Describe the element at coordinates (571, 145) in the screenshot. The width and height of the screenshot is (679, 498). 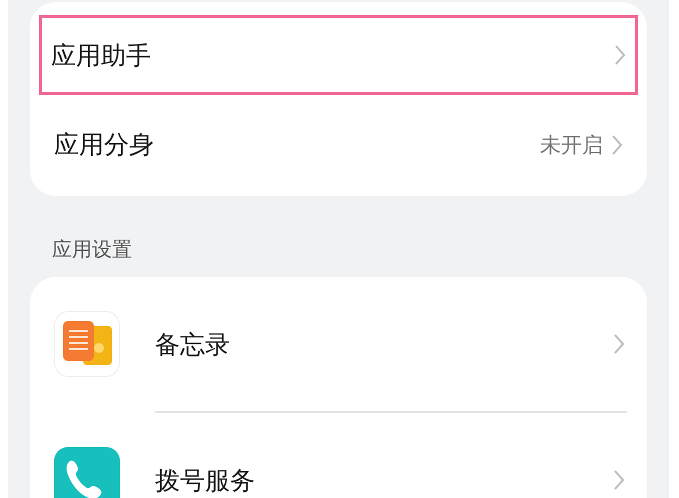
I see `setting-value: 未开启` at that location.